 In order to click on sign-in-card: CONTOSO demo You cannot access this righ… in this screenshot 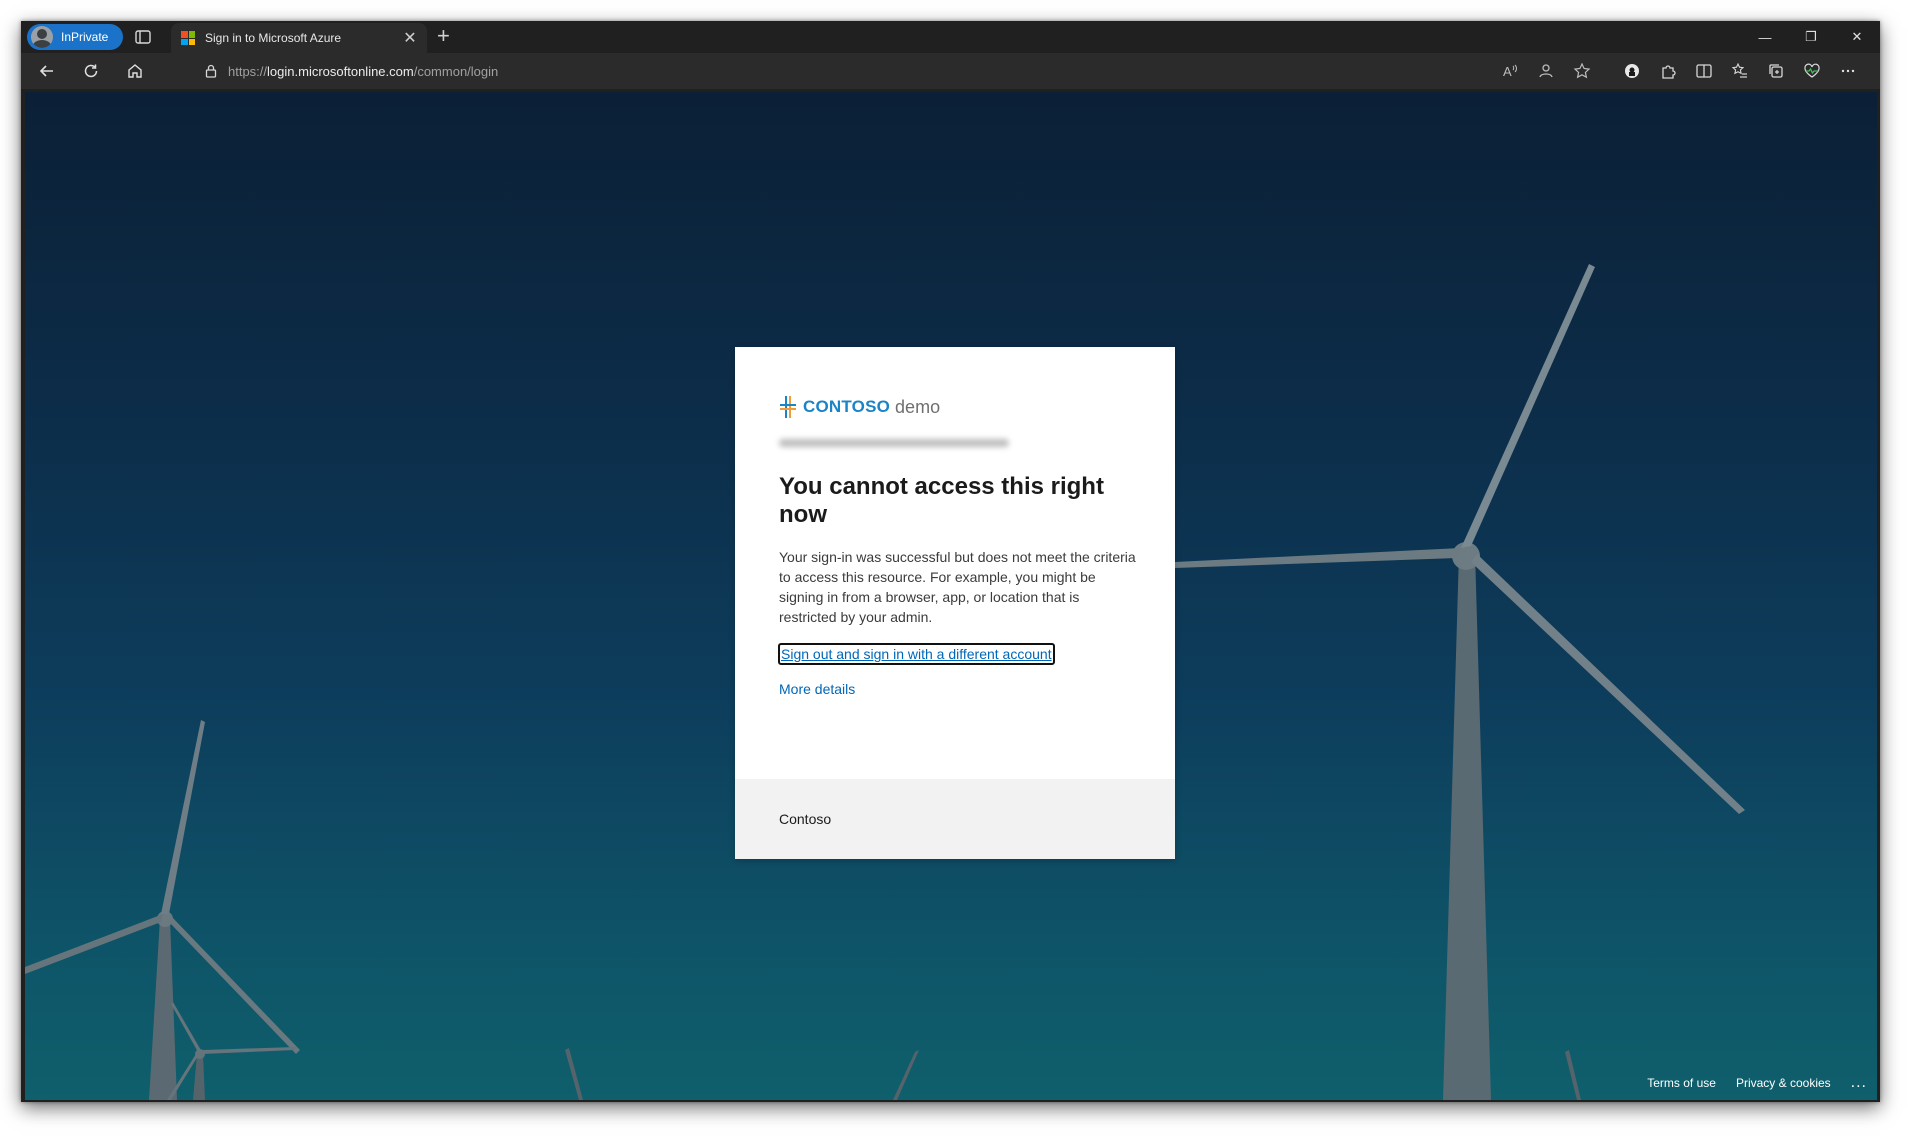, I will do `click(955, 603)`.